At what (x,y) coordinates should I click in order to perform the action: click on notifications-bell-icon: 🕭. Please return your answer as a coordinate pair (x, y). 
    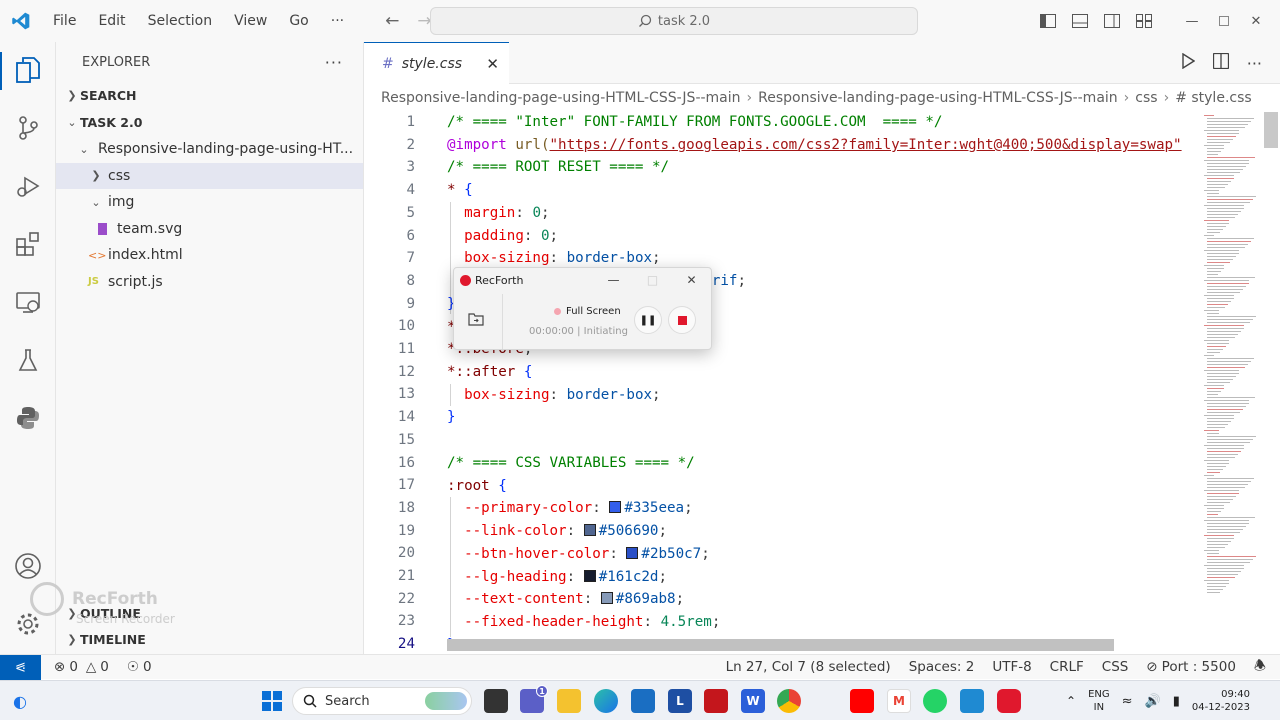
    Looking at the image, I should click on (1262, 667).